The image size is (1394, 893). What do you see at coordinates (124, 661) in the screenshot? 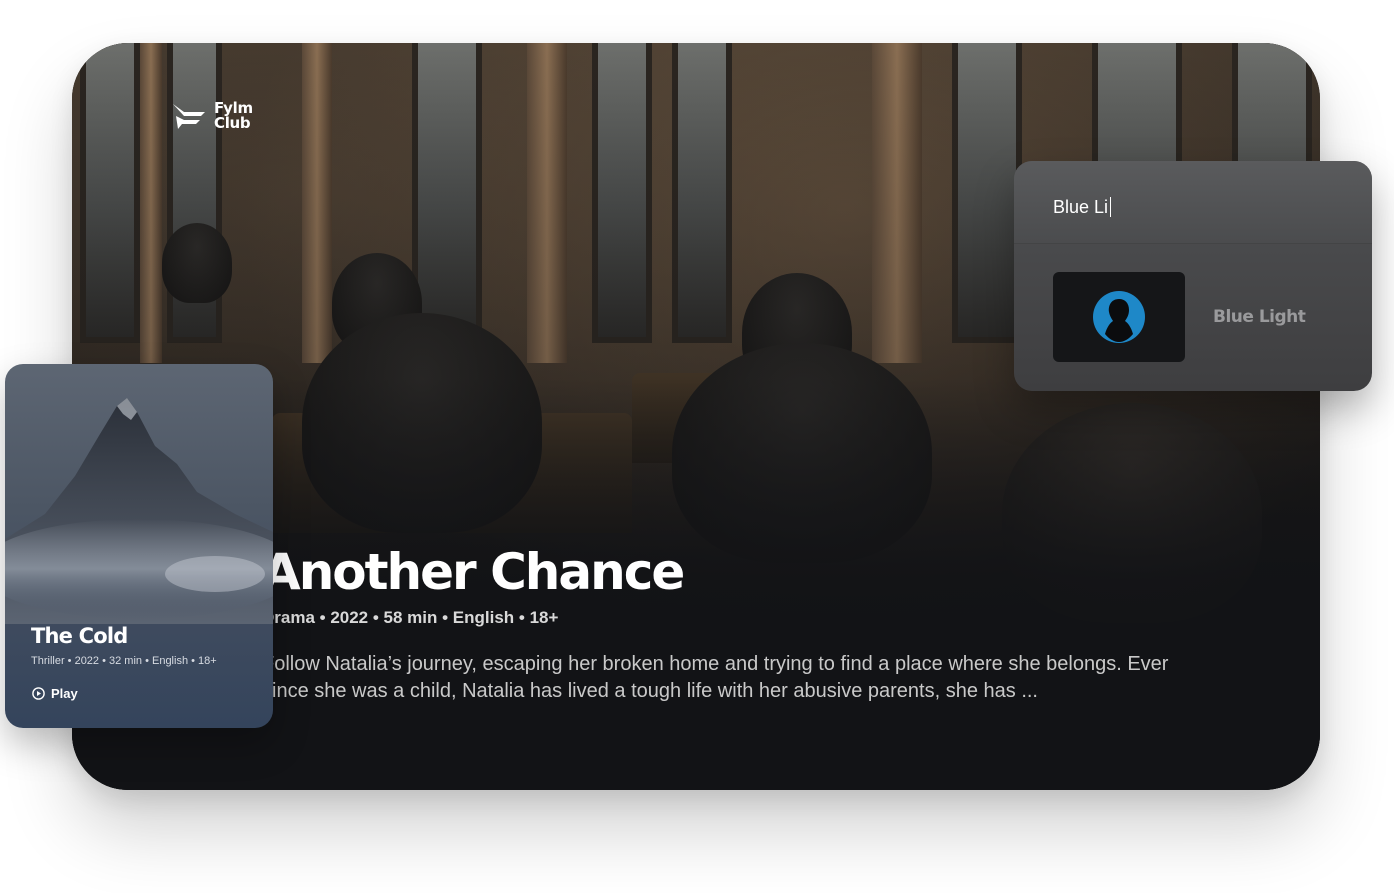
I see `poster-meta: Thriller • 2022 • 32 min • English • 18+` at bounding box center [124, 661].